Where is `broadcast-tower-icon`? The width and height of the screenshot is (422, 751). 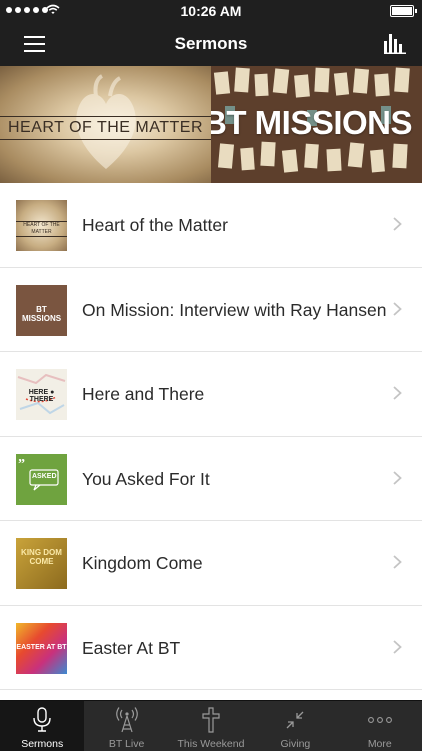
broadcast-tower-icon is located at coordinates (126, 720).